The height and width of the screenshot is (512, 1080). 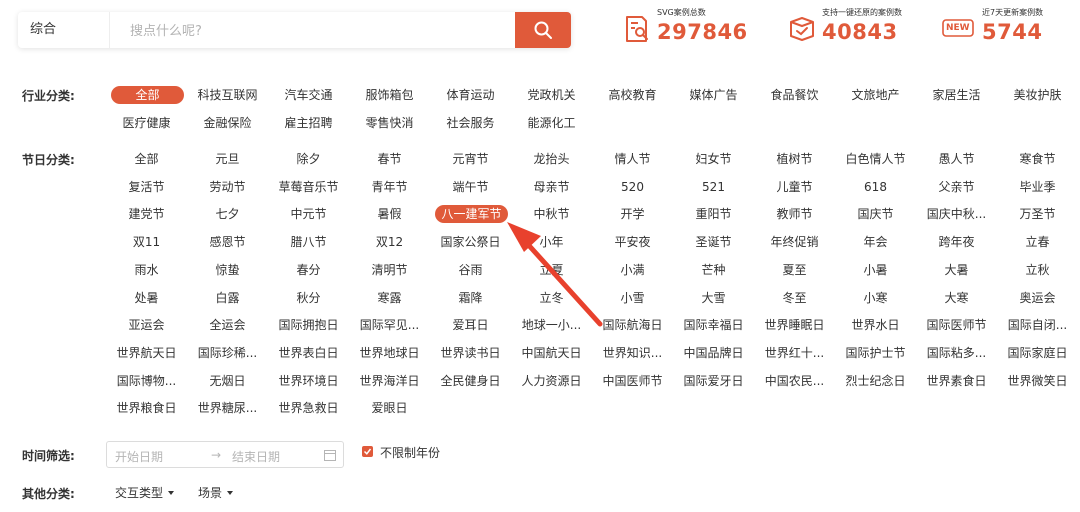 I want to click on industry-tag: 雇主招聘, so click(x=308, y=123).